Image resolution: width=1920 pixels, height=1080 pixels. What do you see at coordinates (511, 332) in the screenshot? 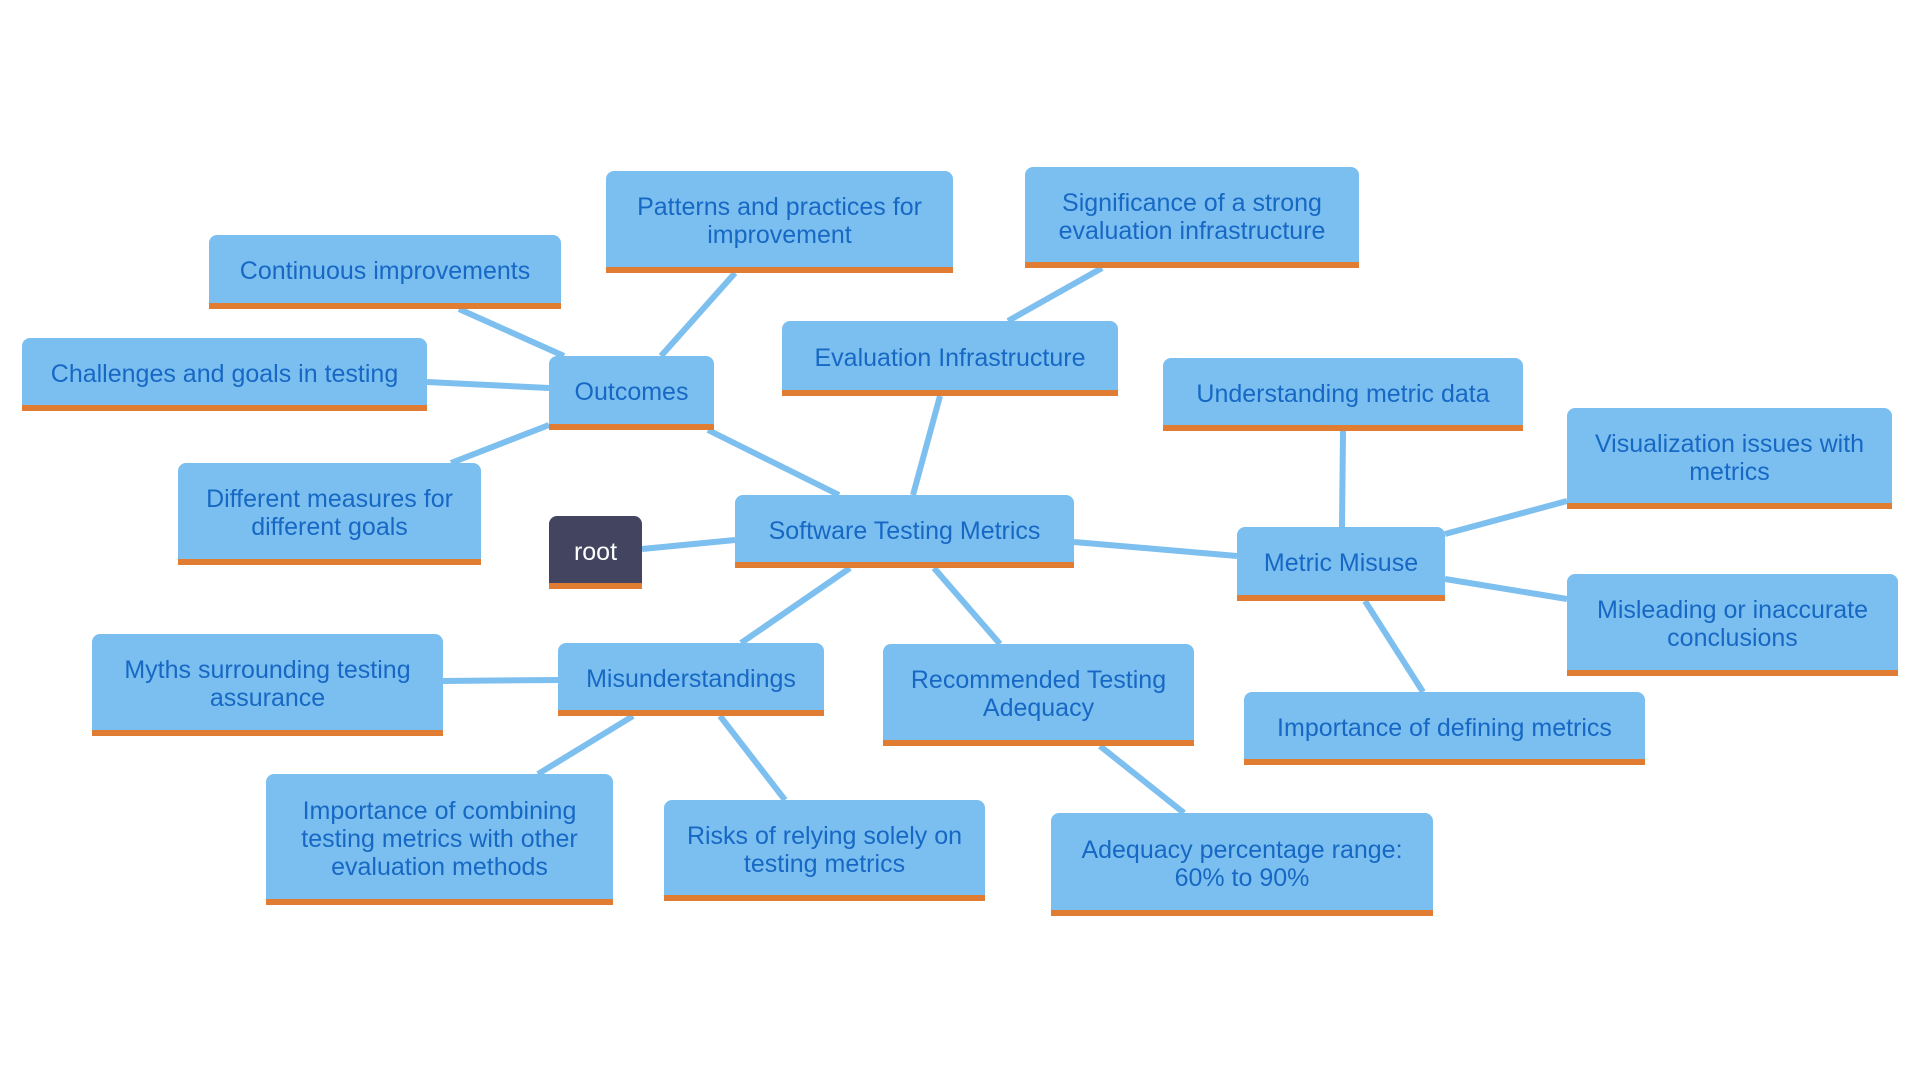
I see `edge-outcomes-continuous` at bounding box center [511, 332].